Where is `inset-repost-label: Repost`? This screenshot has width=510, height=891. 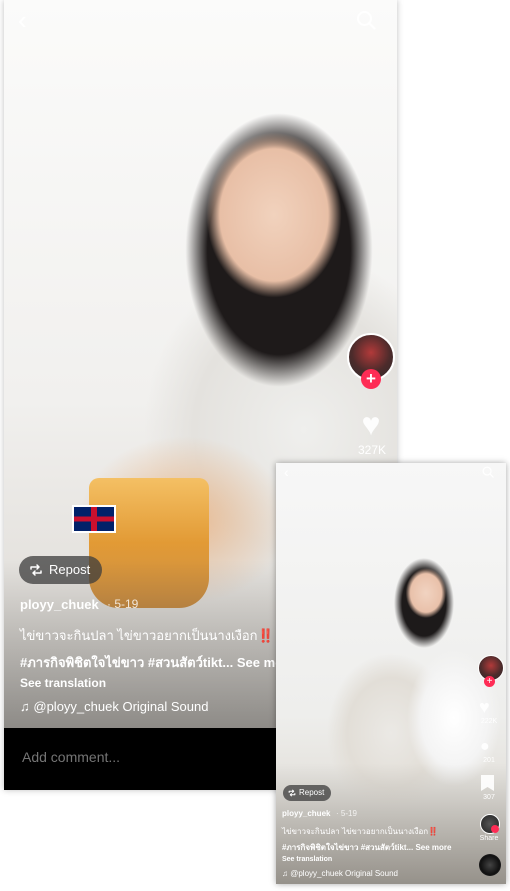 inset-repost-label: Repost is located at coordinates (312, 792).